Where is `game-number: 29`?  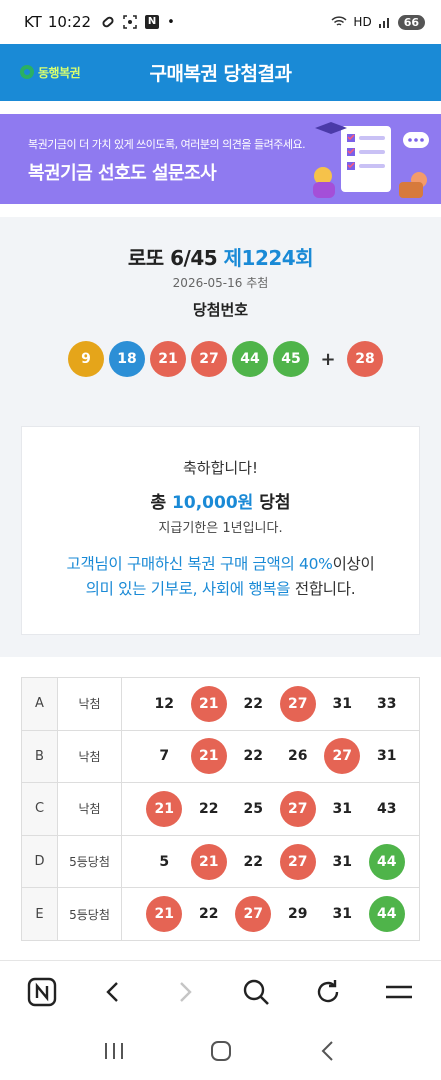
game-number: 29 is located at coordinates (298, 914).